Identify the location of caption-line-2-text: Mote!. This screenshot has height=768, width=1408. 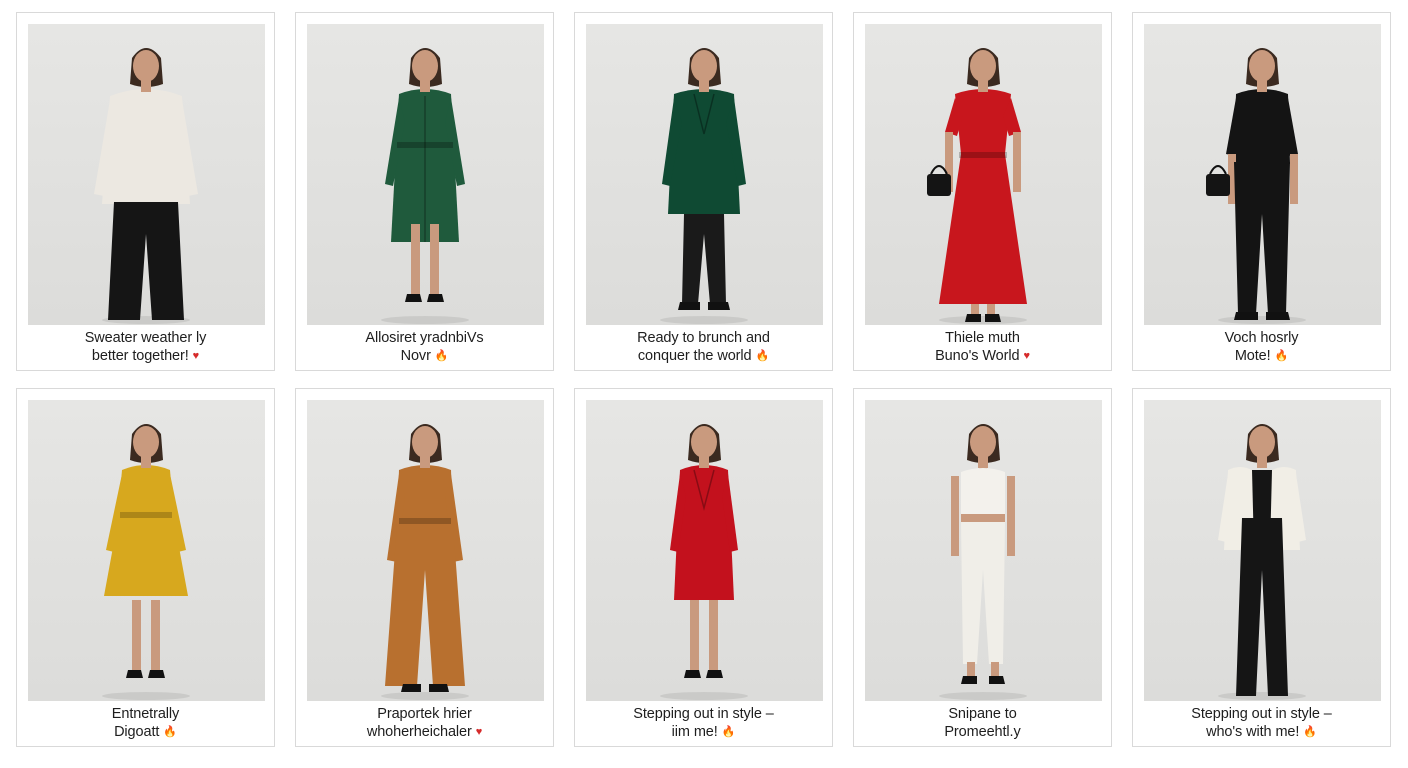
(1252, 355).